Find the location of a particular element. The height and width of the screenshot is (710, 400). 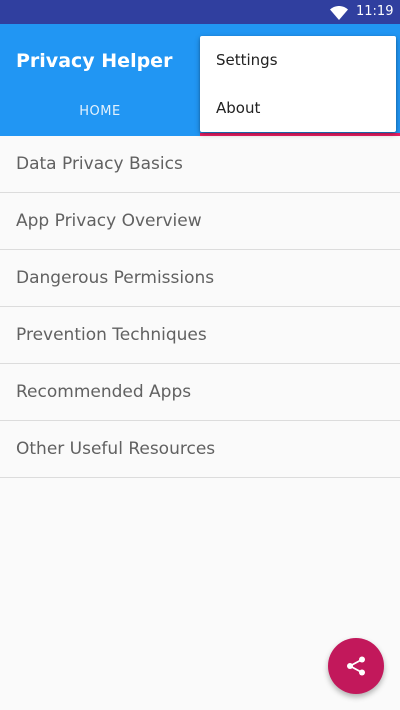

status-bar: 11:19 is located at coordinates (200, 12).